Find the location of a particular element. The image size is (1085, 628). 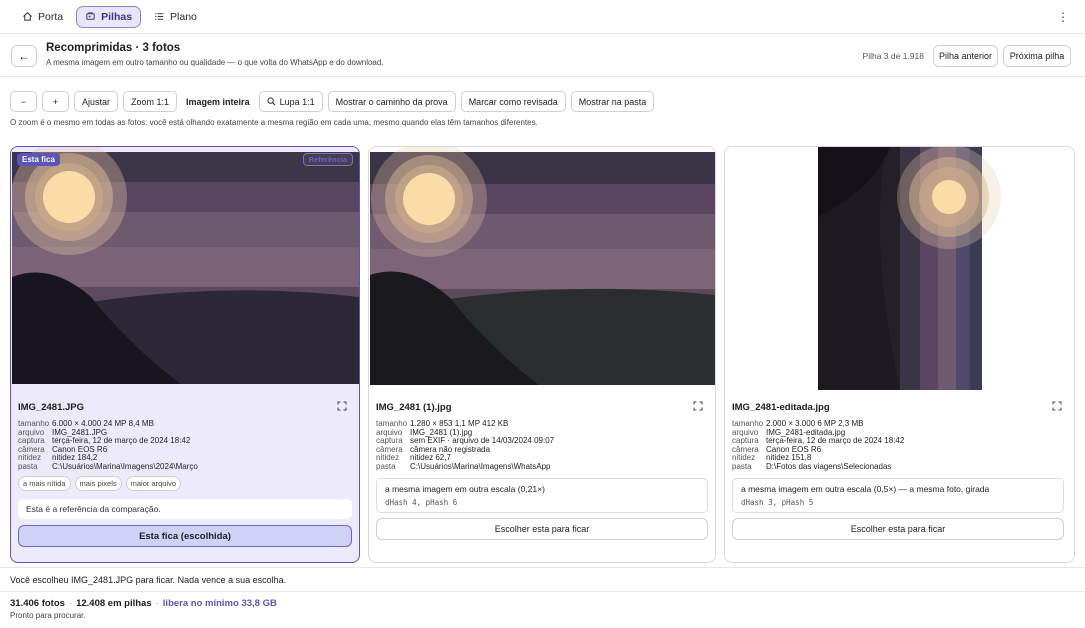

zoom-in-button: + is located at coordinates (55, 101).